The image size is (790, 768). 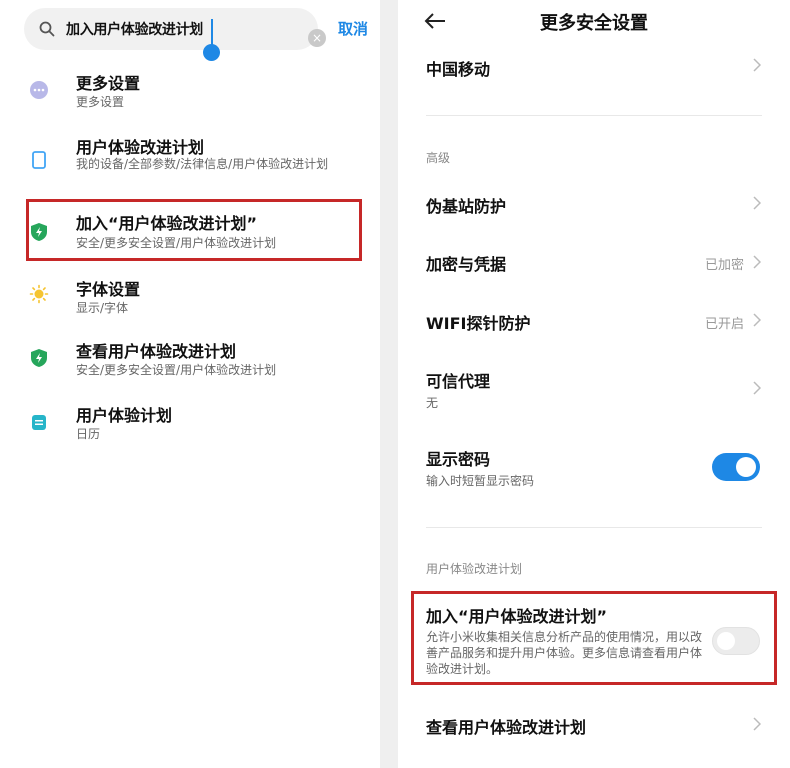 I want to click on search-result-item: 更多设置 更多设置, so click(x=190, y=90).